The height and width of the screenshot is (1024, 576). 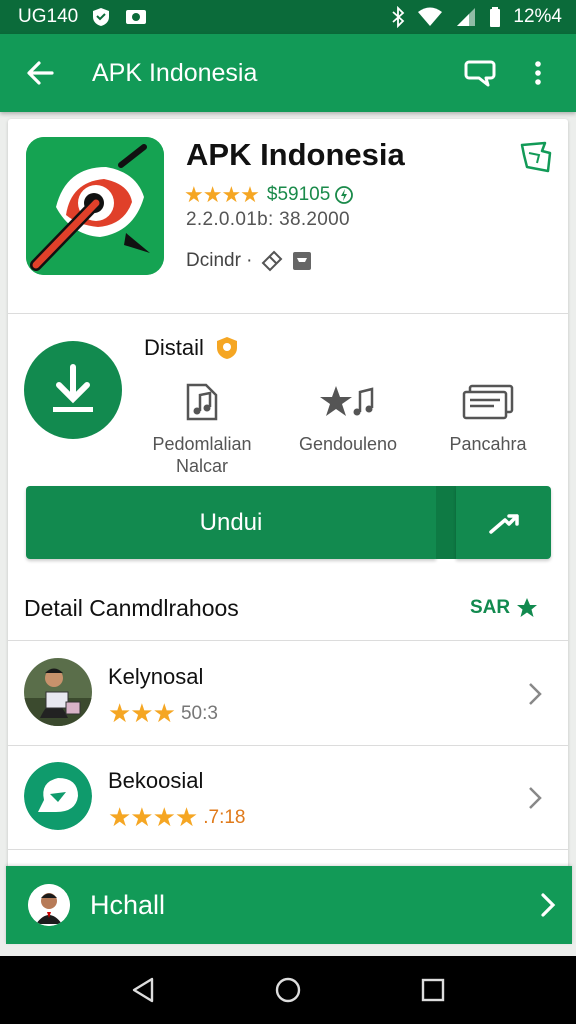 What do you see at coordinates (201, 466) in the screenshot?
I see `feature-label-sub: Nalcar` at bounding box center [201, 466].